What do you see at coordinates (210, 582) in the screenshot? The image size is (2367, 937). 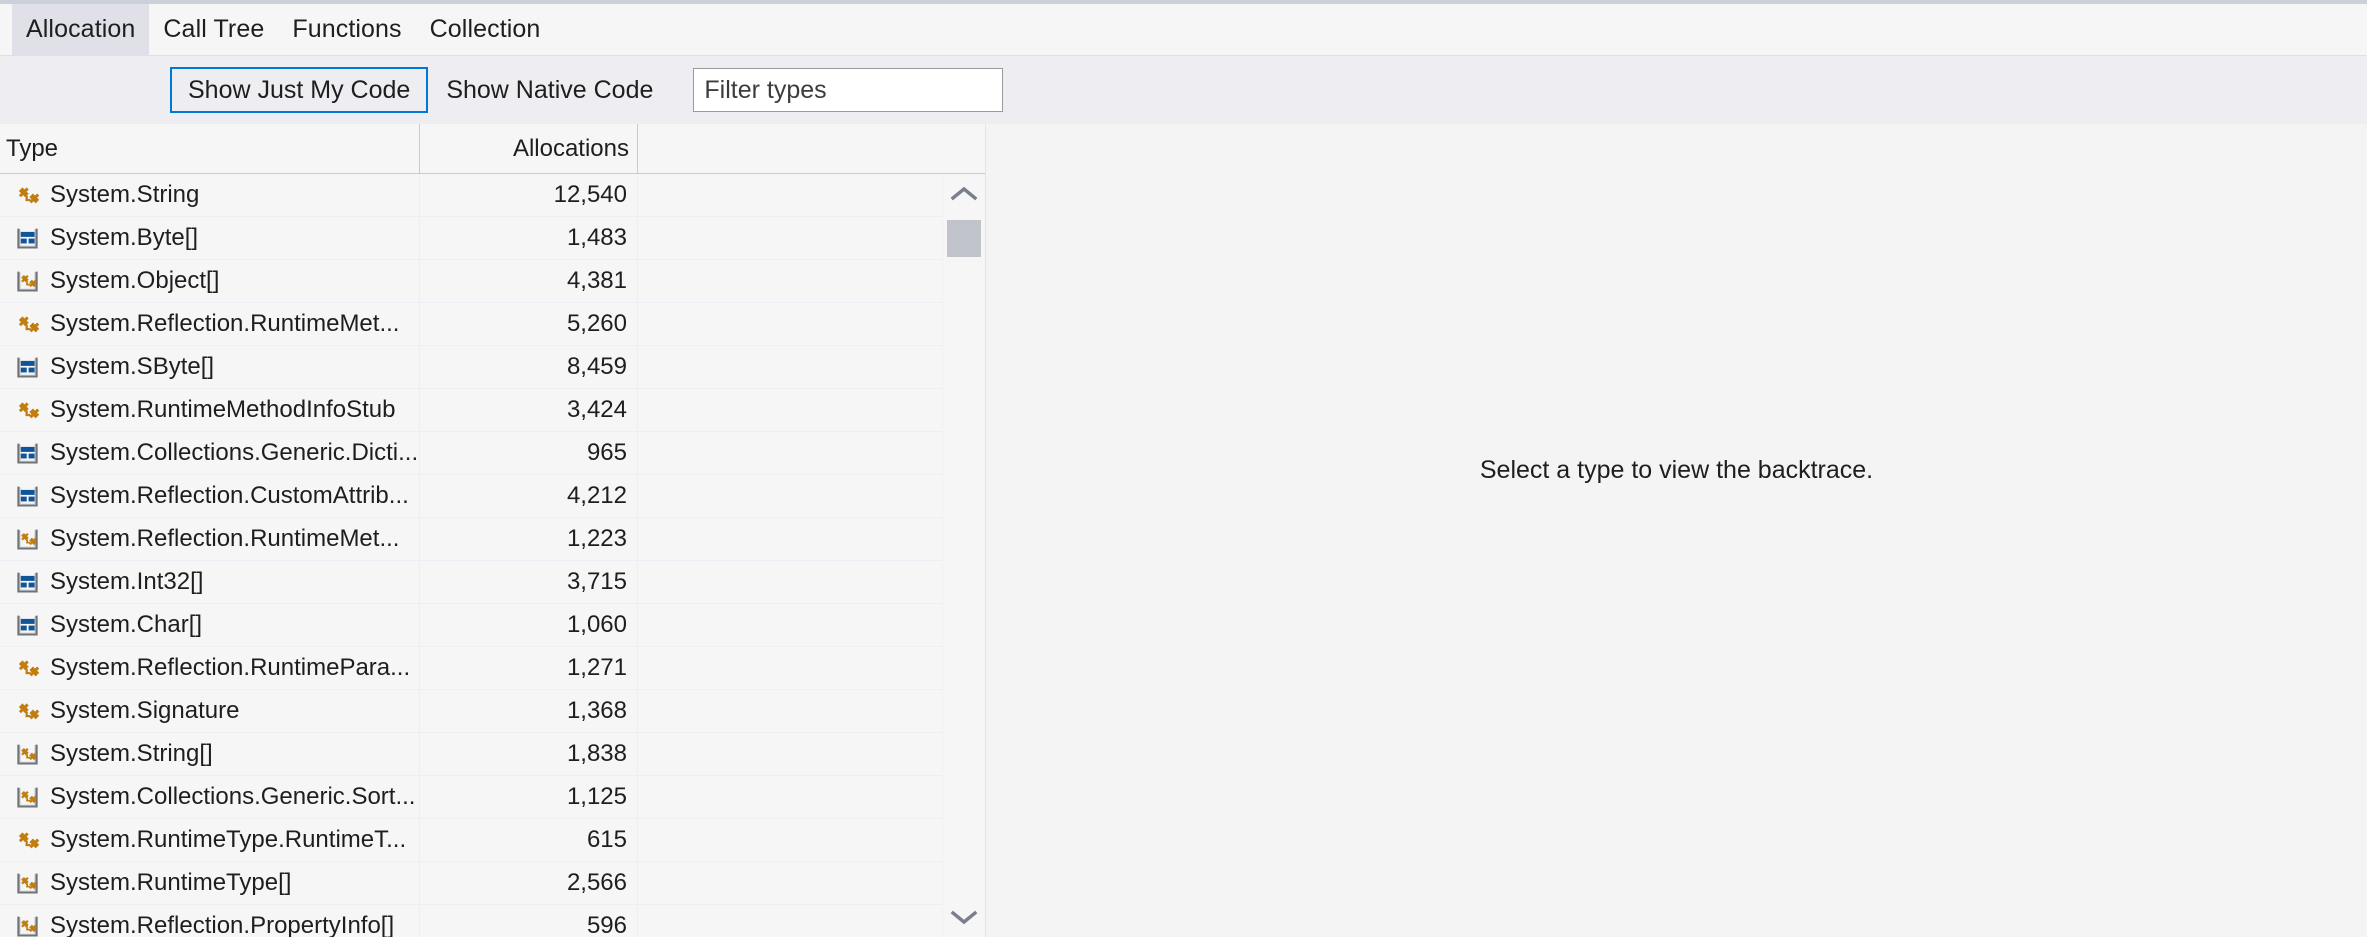 I see `cell-type: System.Int32[]` at bounding box center [210, 582].